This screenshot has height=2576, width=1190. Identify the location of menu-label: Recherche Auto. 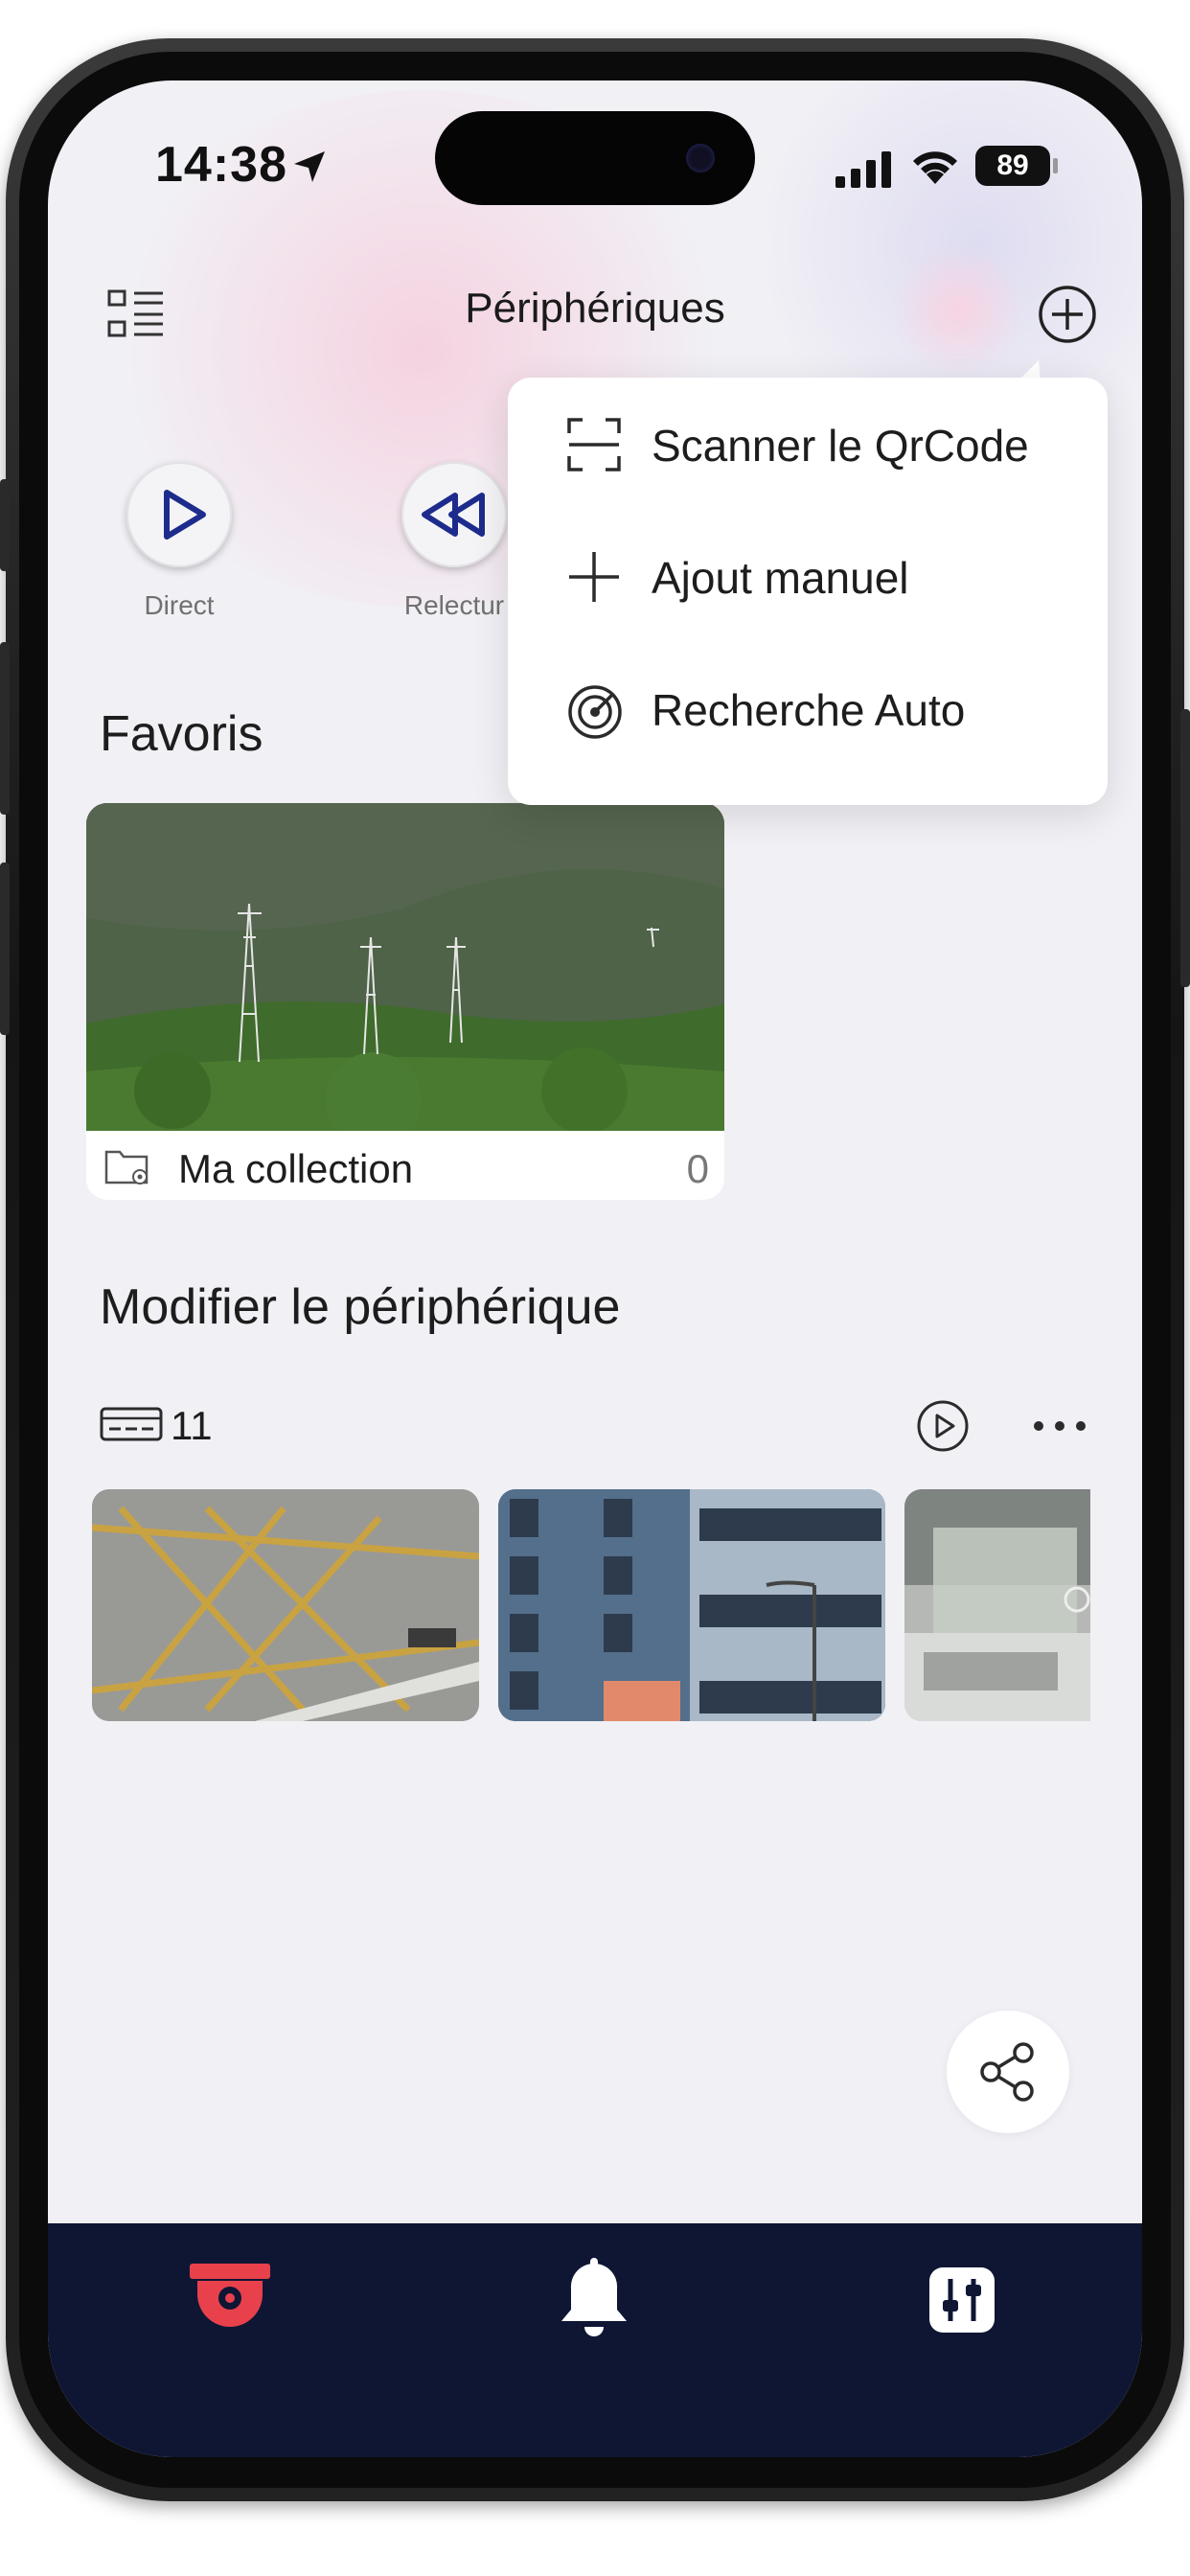
(809, 710).